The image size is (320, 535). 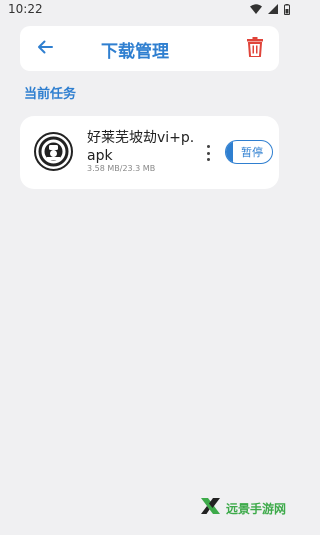 I want to click on download-task-card: 好莱芜坡劫vi+p.apk 3.58 MB/23.3 MB 暂停, so click(x=149, y=152).